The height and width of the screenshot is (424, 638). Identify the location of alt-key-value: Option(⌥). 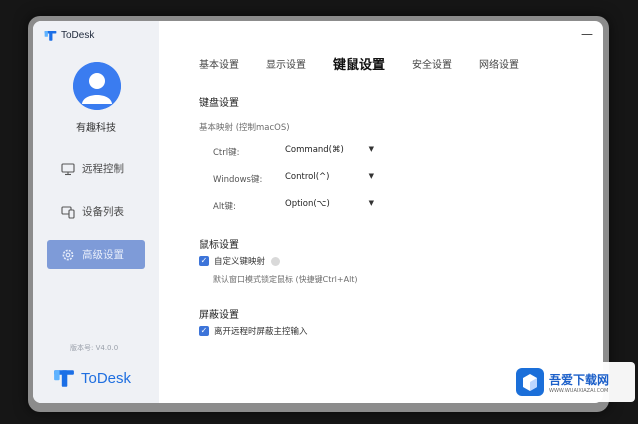
(307, 204).